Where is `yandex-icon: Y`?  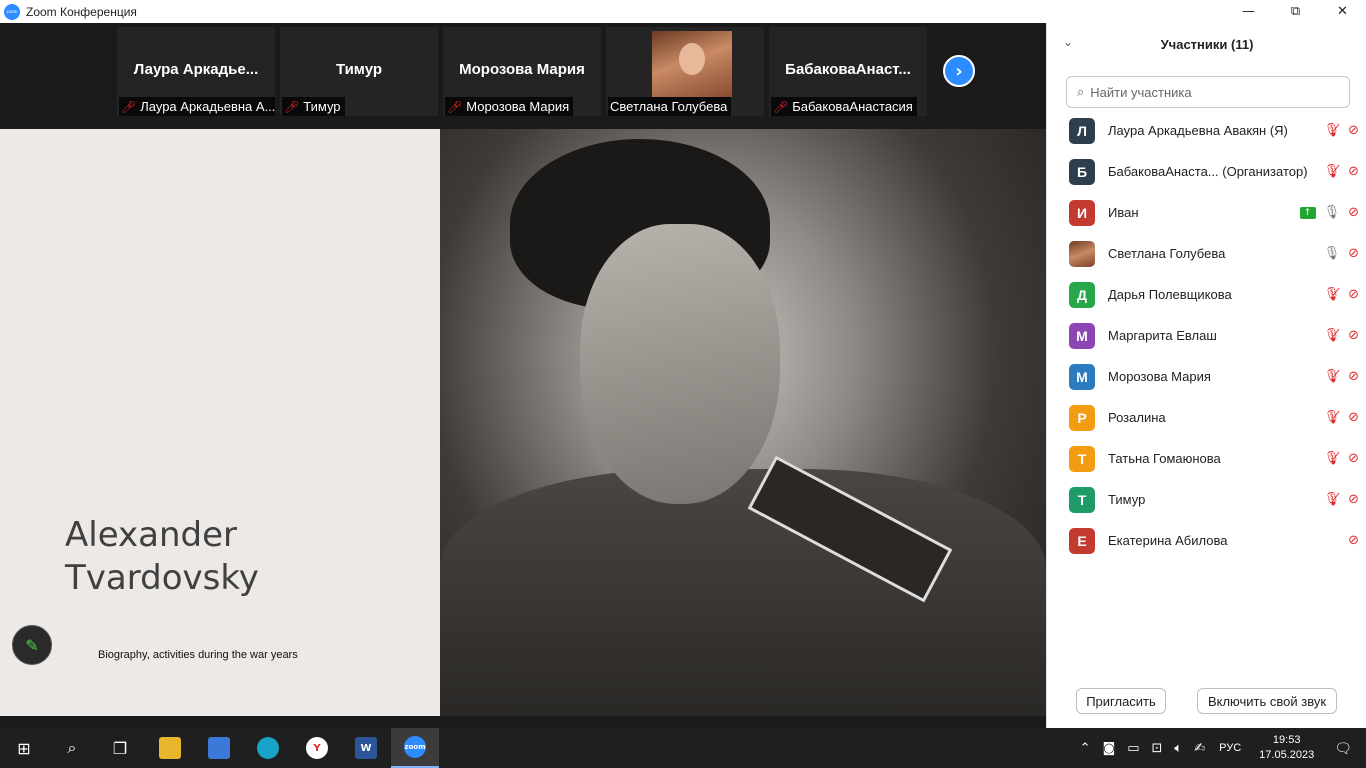
yandex-icon: Y is located at coordinates (317, 748).